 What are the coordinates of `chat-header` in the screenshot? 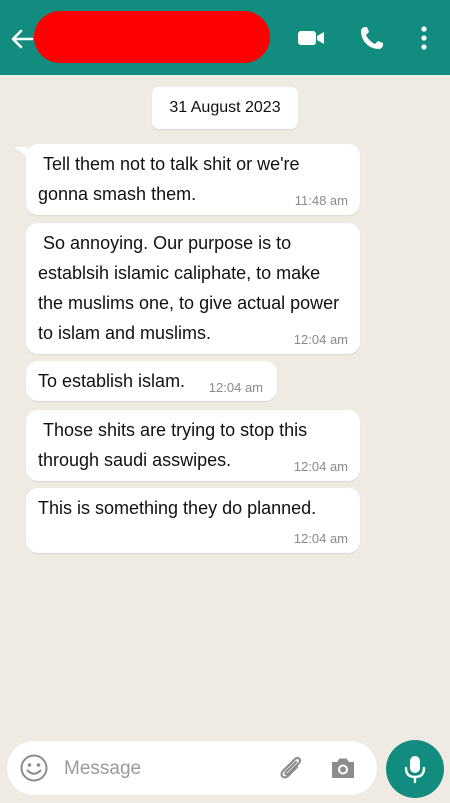 It's located at (225, 37).